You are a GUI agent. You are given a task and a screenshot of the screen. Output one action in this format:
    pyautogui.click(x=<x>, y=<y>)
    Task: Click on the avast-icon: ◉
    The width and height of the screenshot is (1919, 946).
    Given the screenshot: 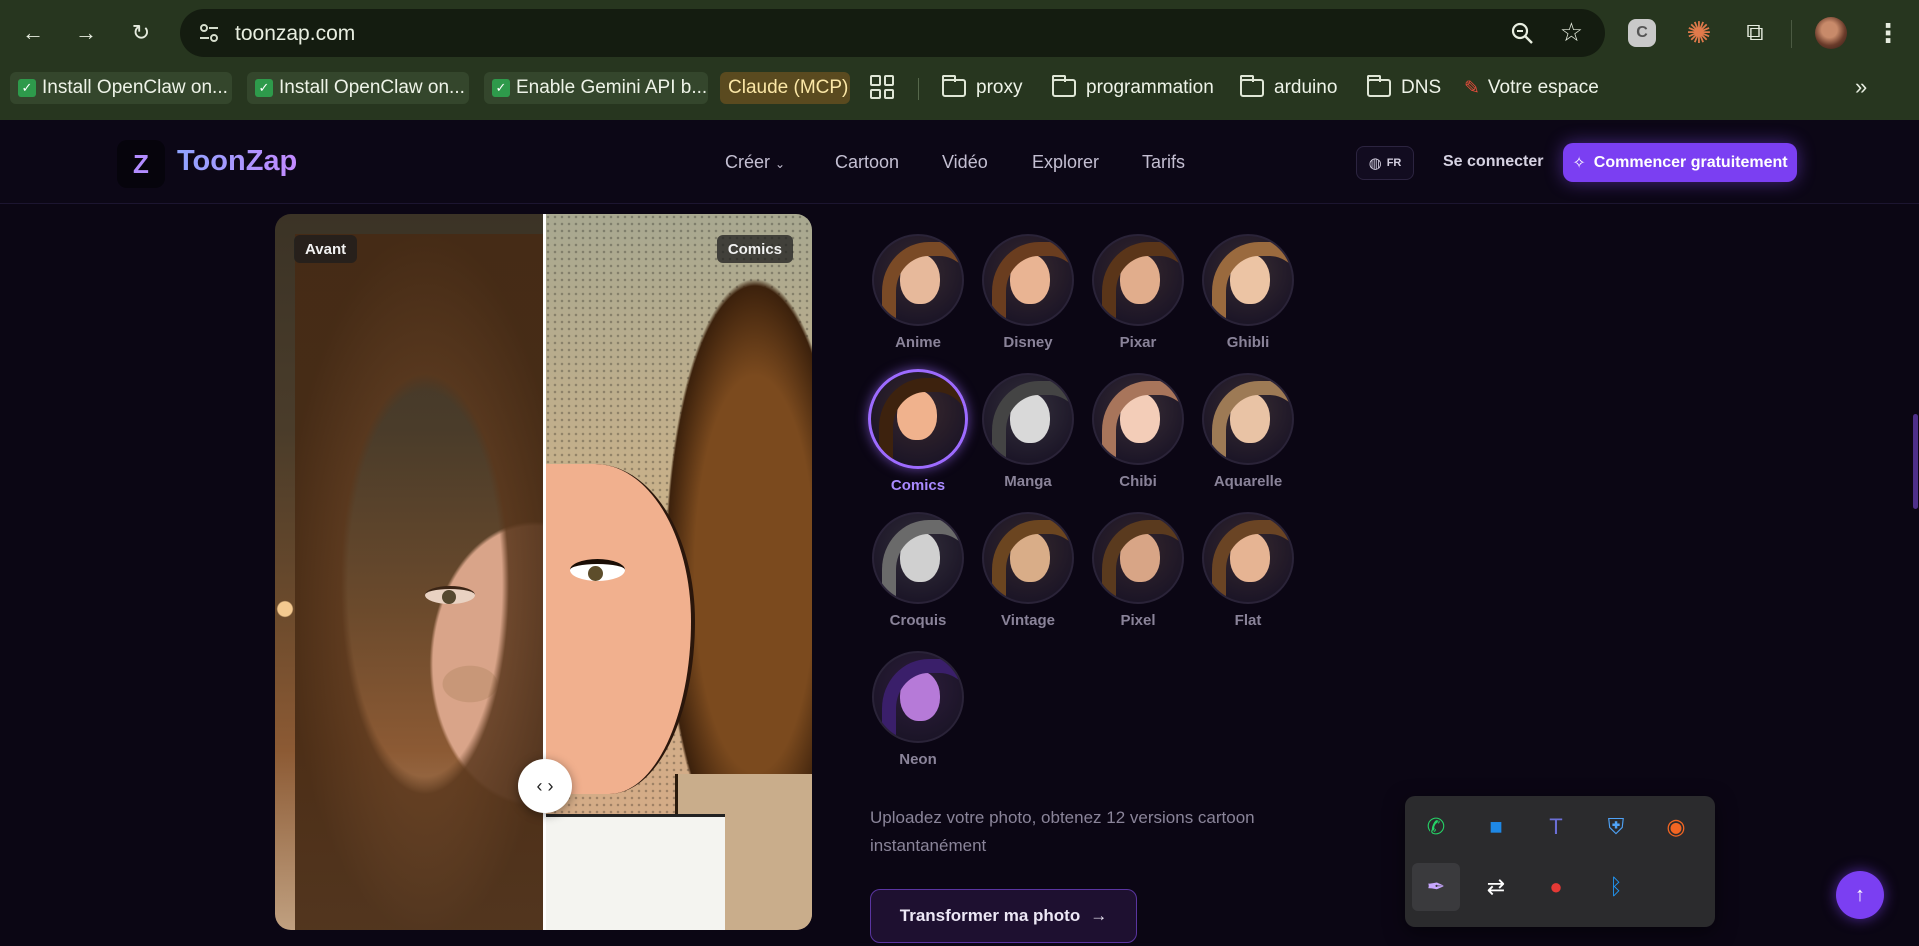 What is the action you would take?
    pyautogui.click(x=1676, y=827)
    